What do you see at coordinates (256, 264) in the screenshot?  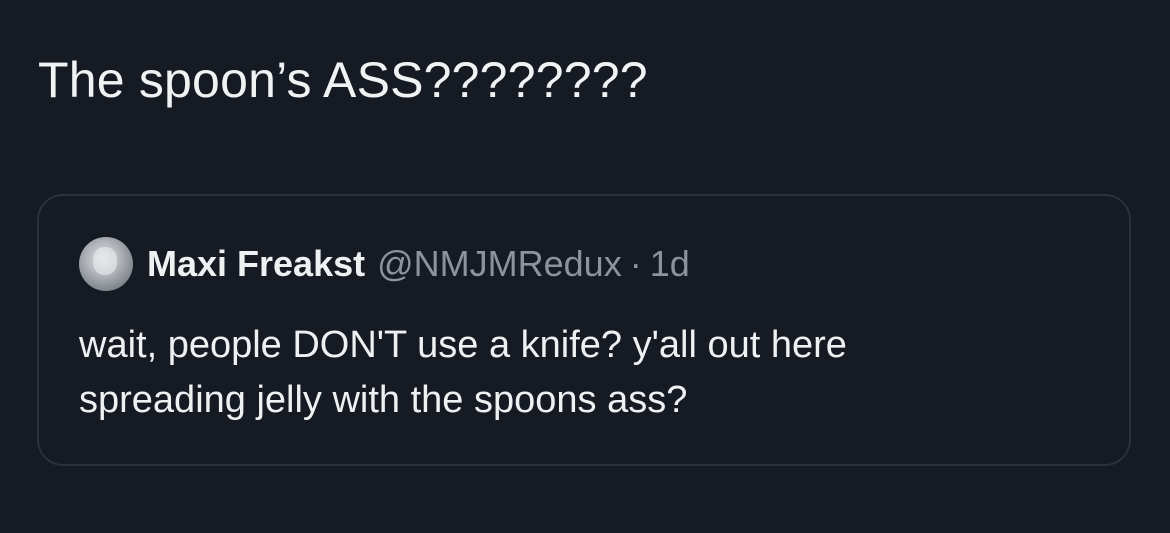 I see `quoted-author-name: Maxi Freakst` at bounding box center [256, 264].